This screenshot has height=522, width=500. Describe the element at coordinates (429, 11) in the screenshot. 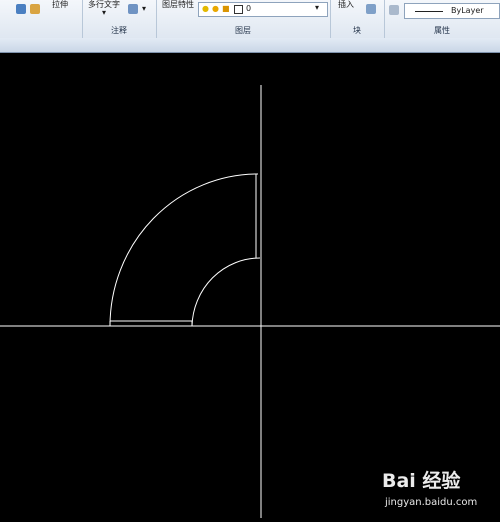

I see `line-preview` at that location.